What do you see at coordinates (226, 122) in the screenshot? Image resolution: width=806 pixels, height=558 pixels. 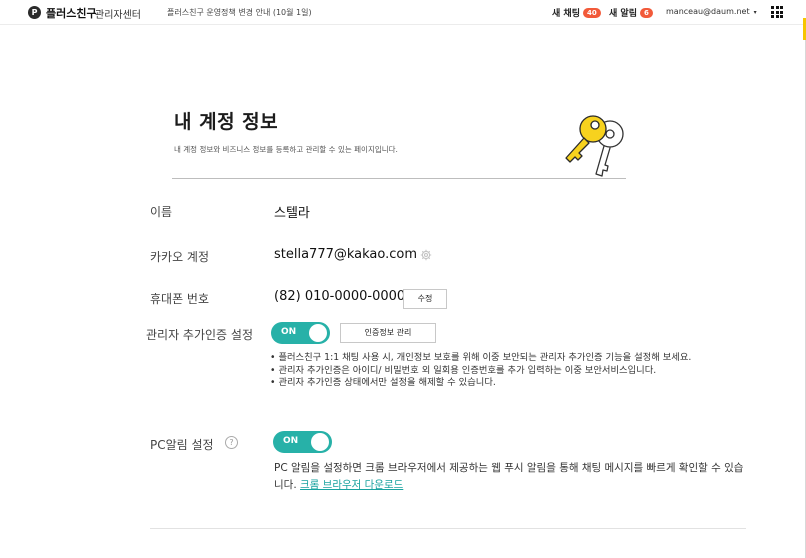 I see `page-title: 내 계정 정보` at bounding box center [226, 122].